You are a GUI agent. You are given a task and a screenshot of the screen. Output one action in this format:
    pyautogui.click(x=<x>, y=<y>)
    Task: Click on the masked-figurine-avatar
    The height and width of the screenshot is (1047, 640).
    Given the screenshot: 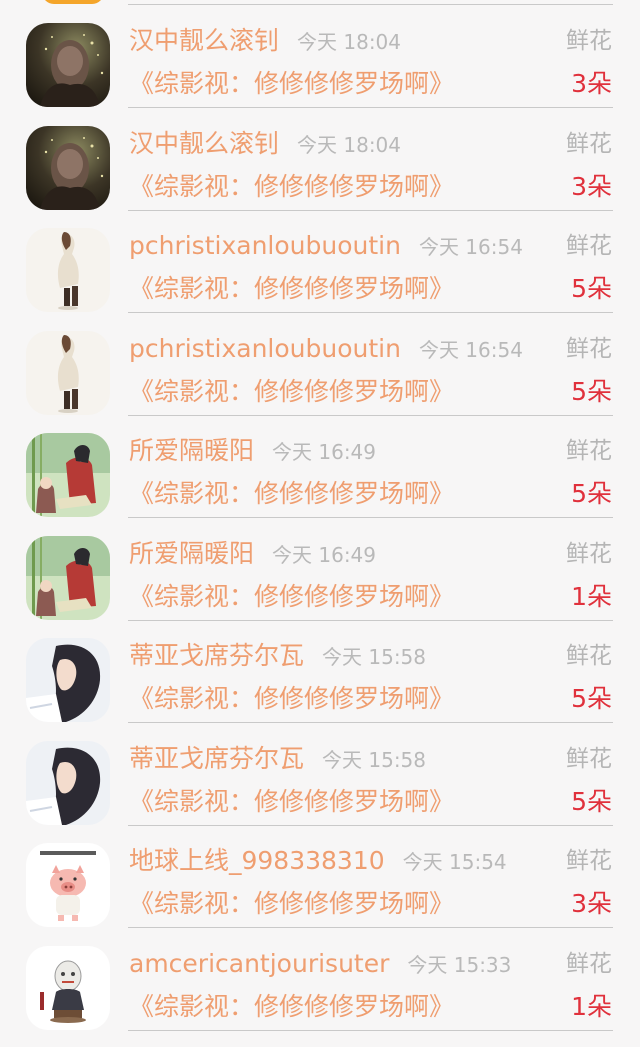 What is the action you would take?
    pyautogui.click(x=68, y=987)
    